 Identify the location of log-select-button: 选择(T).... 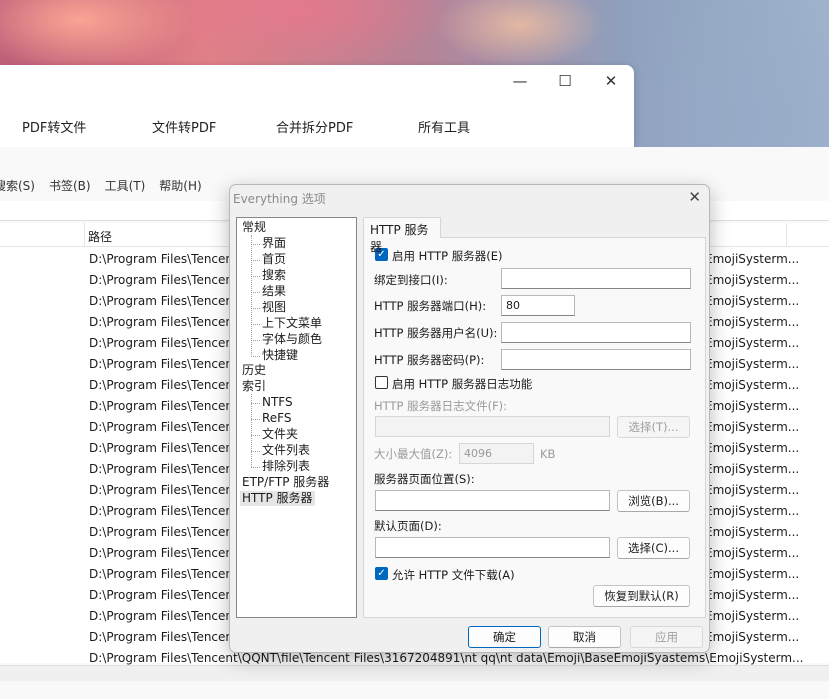
(653, 427).